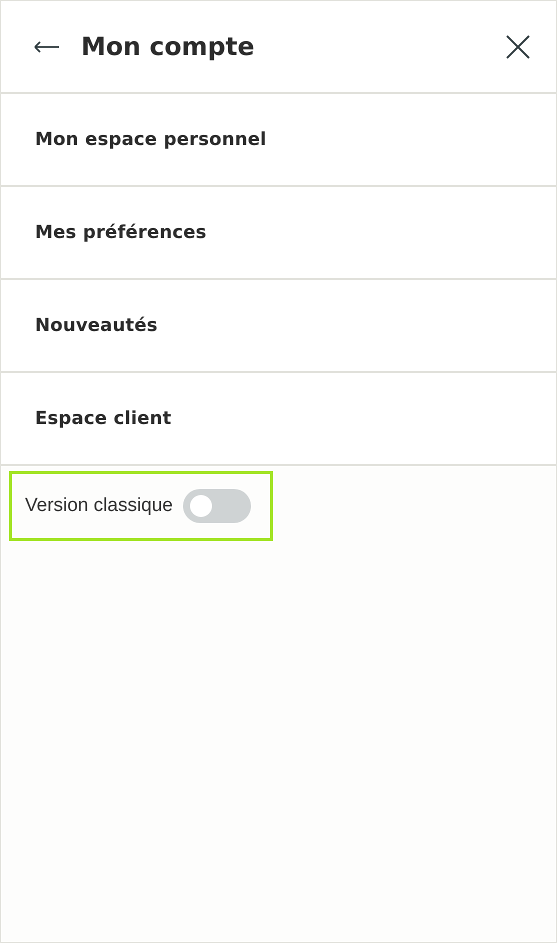 This screenshot has width=557, height=943. What do you see at coordinates (47, 46) in the screenshot?
I see `back-arrow-icon` at bounding box center [47, 46].